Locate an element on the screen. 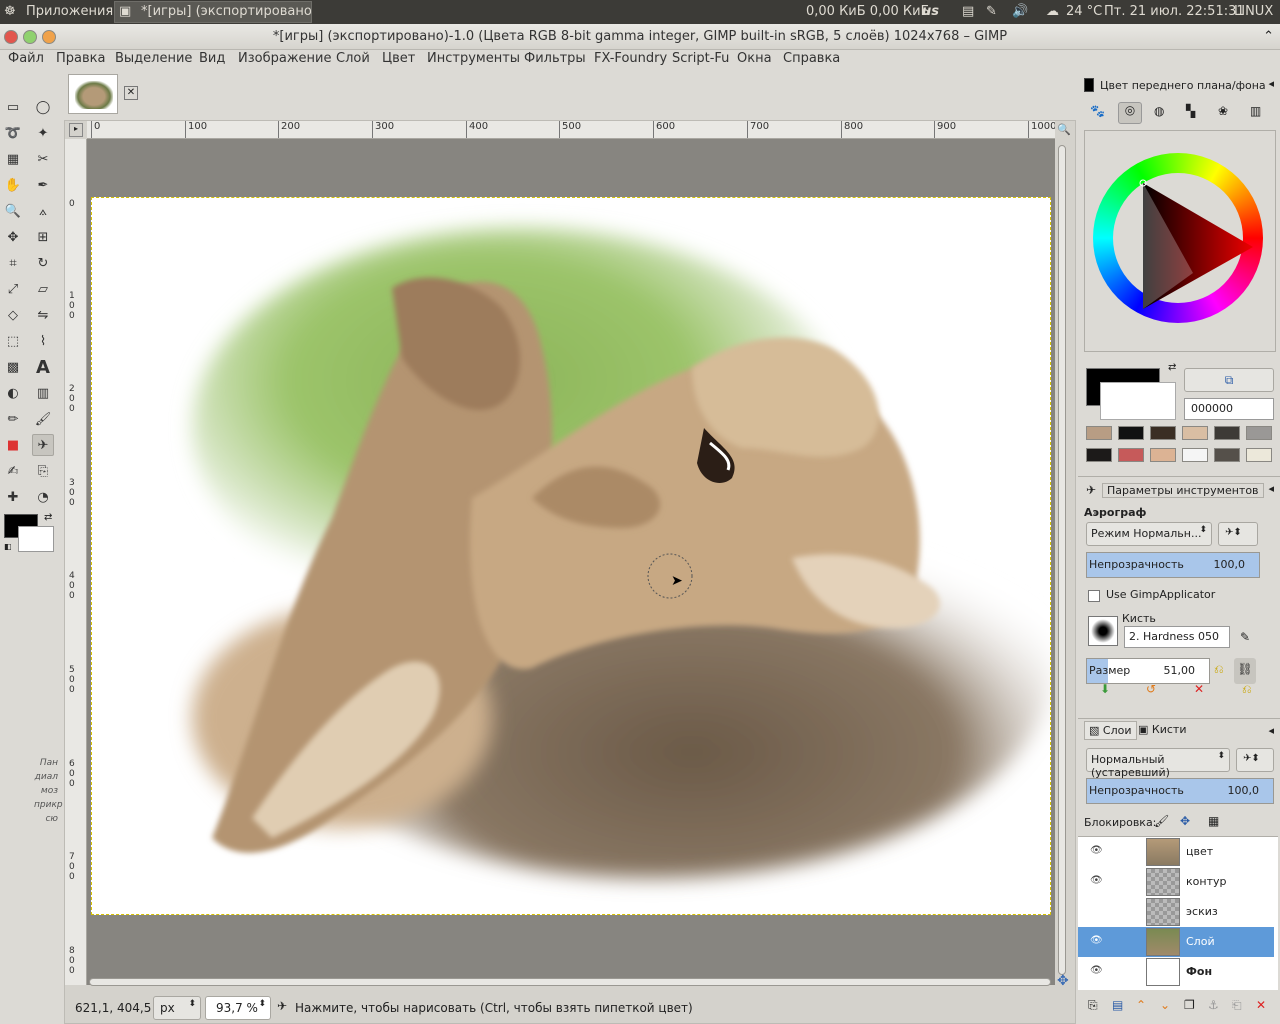  palette-selector-icon: ❀ is located at coordinates (1223, 111).